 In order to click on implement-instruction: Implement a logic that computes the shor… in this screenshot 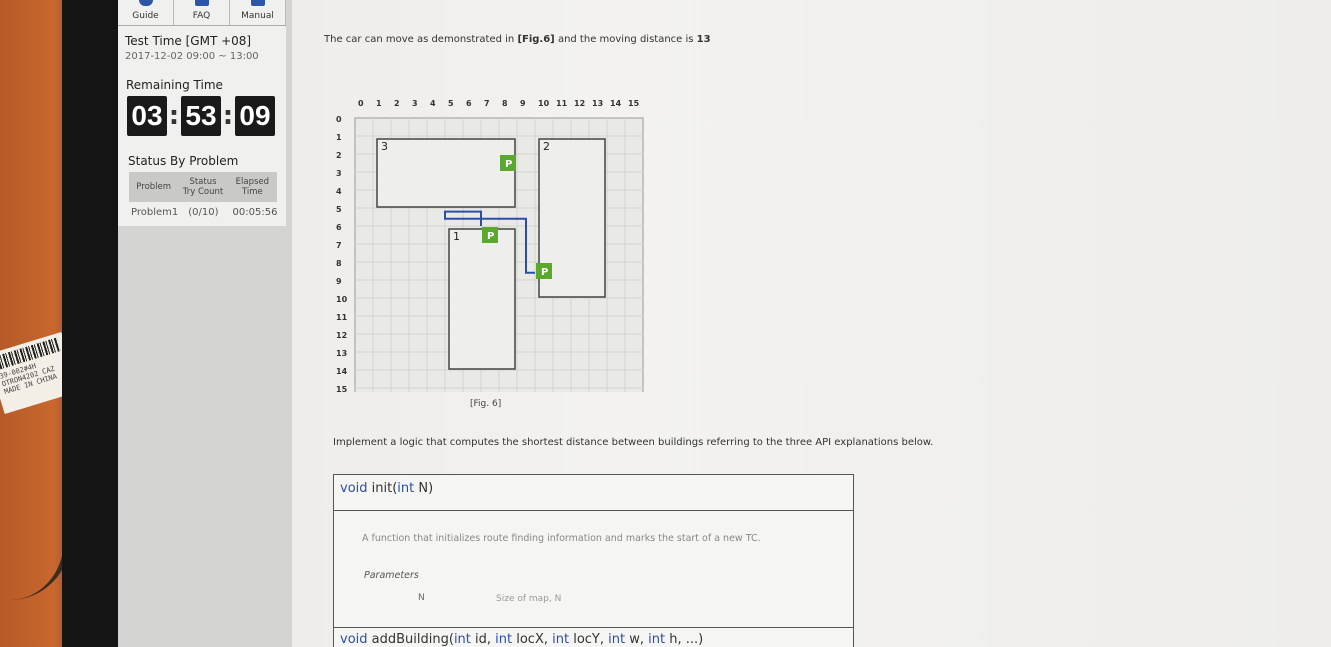, I will do `click(633, 442)`.